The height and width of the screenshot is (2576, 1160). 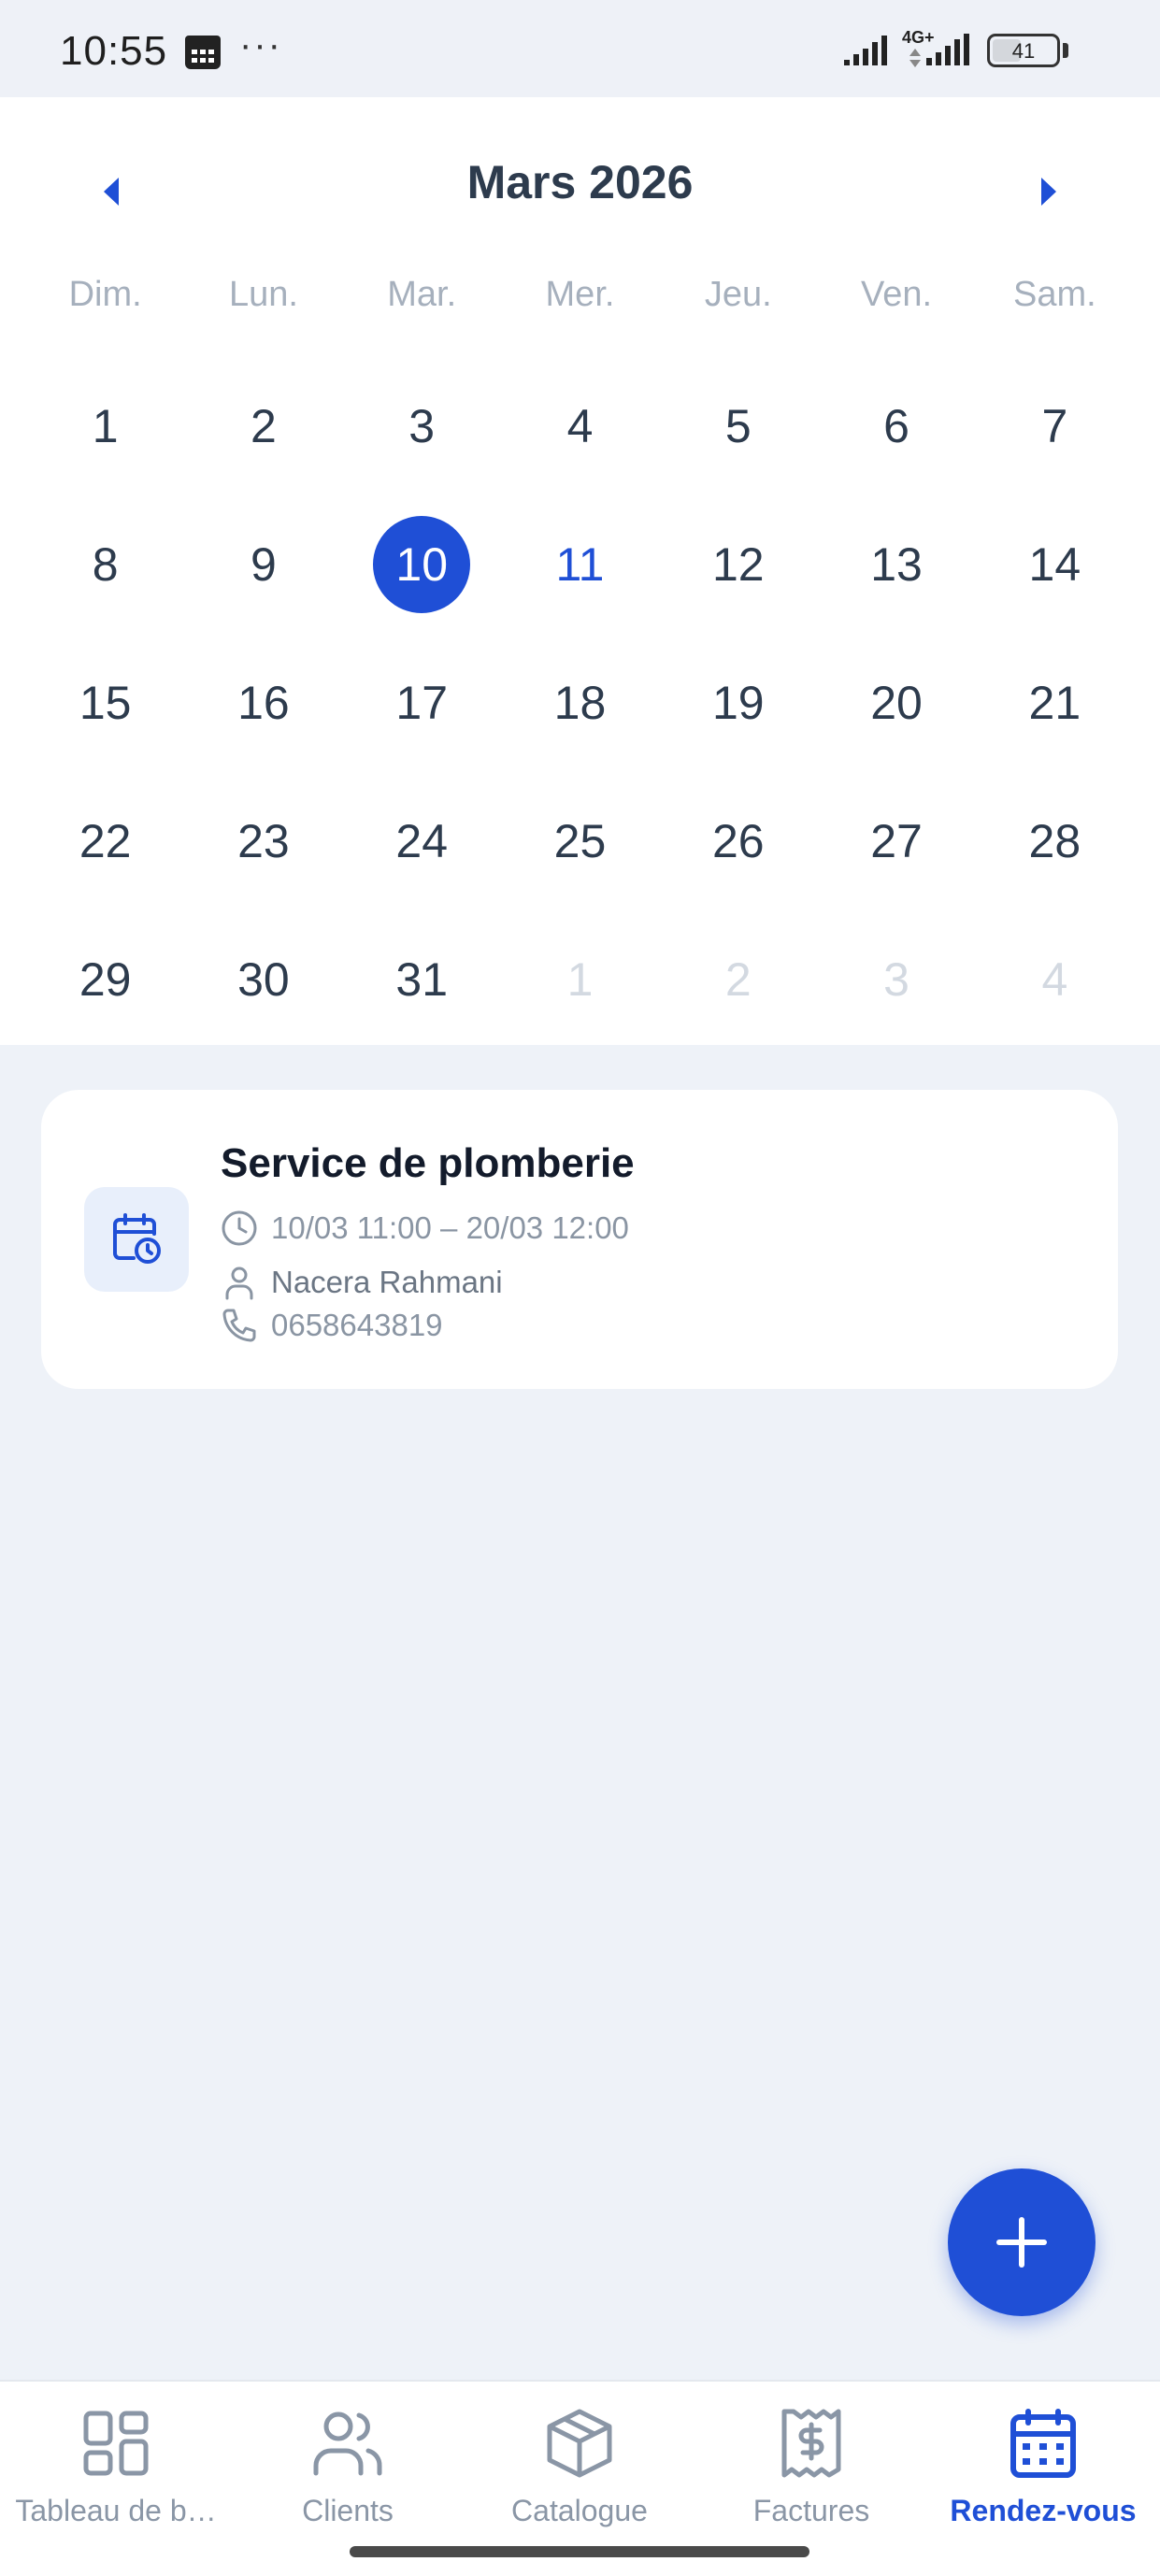 I want to click on day-cell: 27, so click(x=896, y=862).